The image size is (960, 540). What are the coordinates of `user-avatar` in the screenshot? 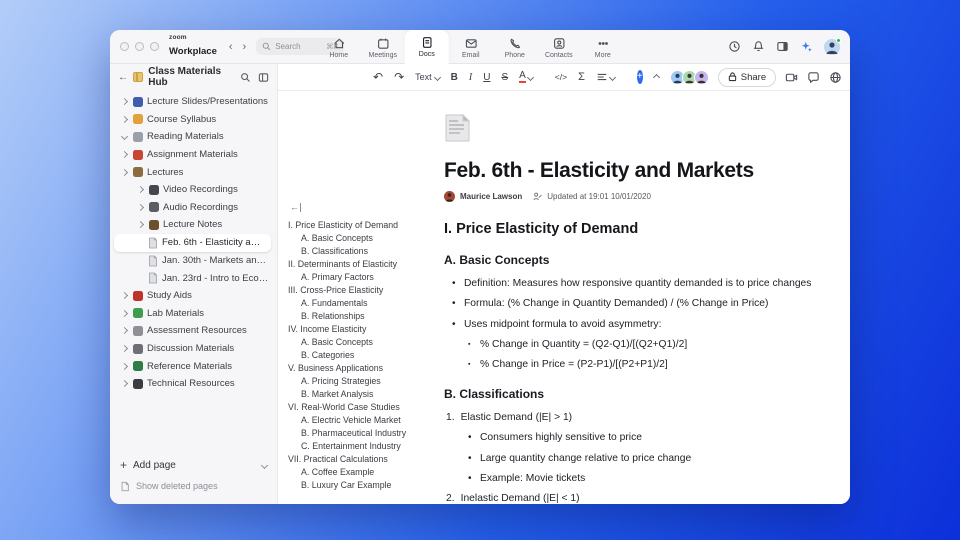 It's located at (832, 46).